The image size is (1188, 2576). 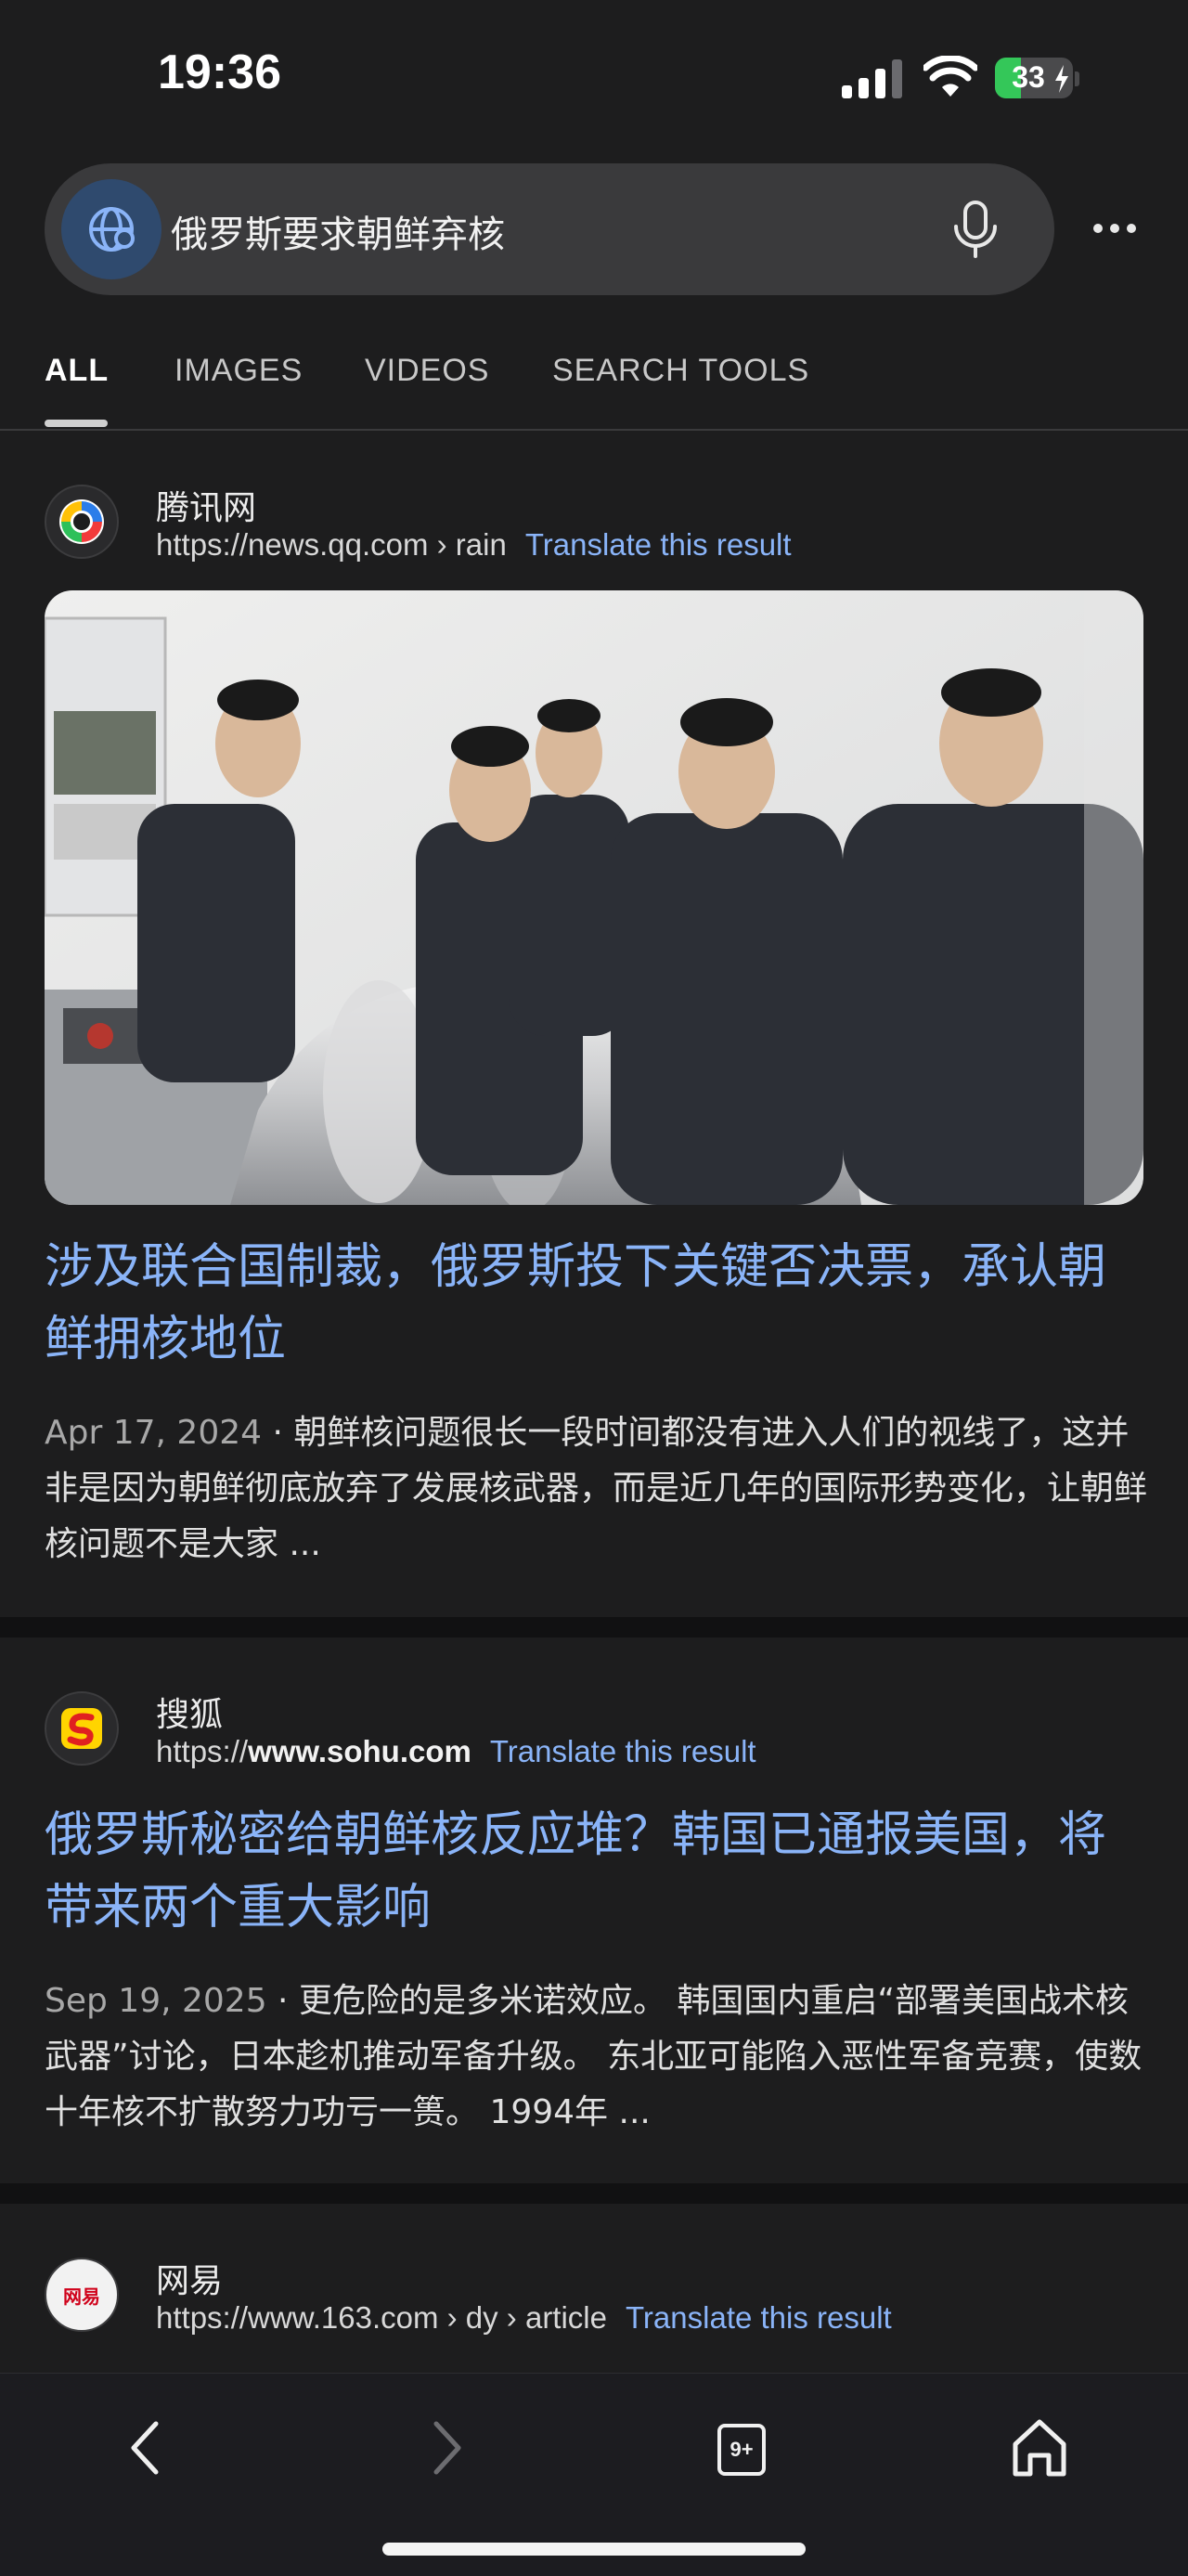 I want to click on battery-percentage: 33, so click(x=1028, y=77).